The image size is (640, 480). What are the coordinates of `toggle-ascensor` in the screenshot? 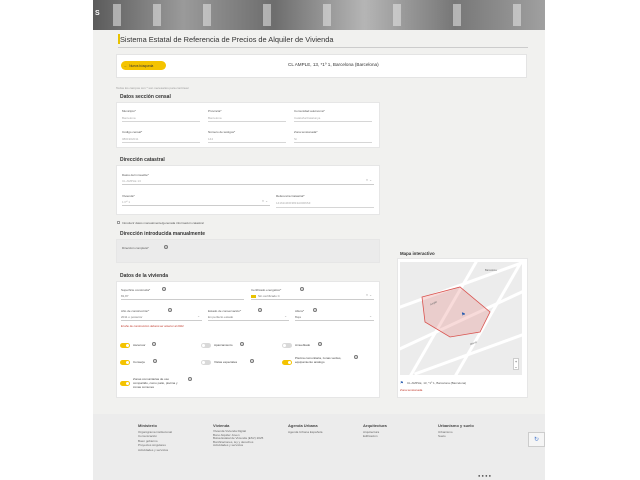 It's located at (125, 345).